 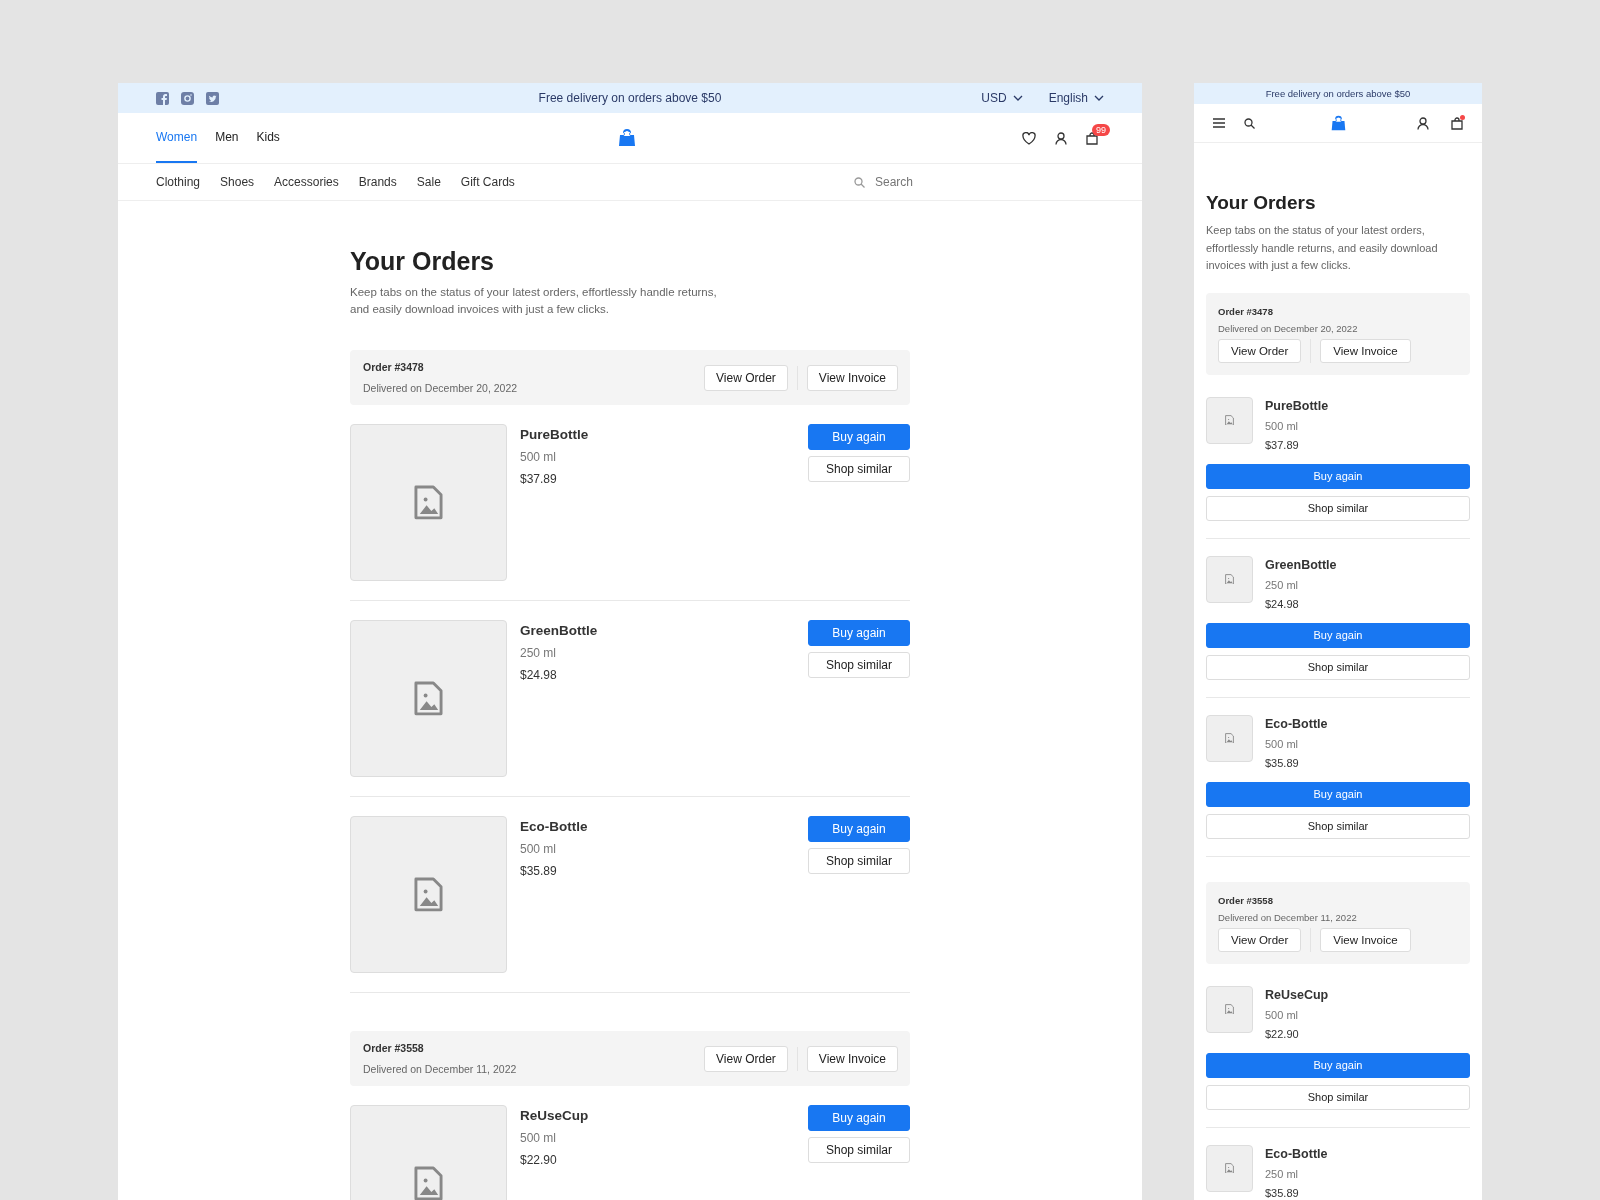 I want to click on currency-selector: USD, so click(x=1002, y=98).